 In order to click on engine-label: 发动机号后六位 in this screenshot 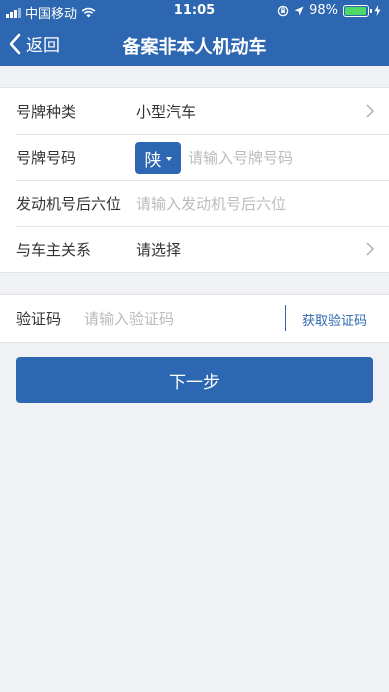, I will do `click(69, 203)`.